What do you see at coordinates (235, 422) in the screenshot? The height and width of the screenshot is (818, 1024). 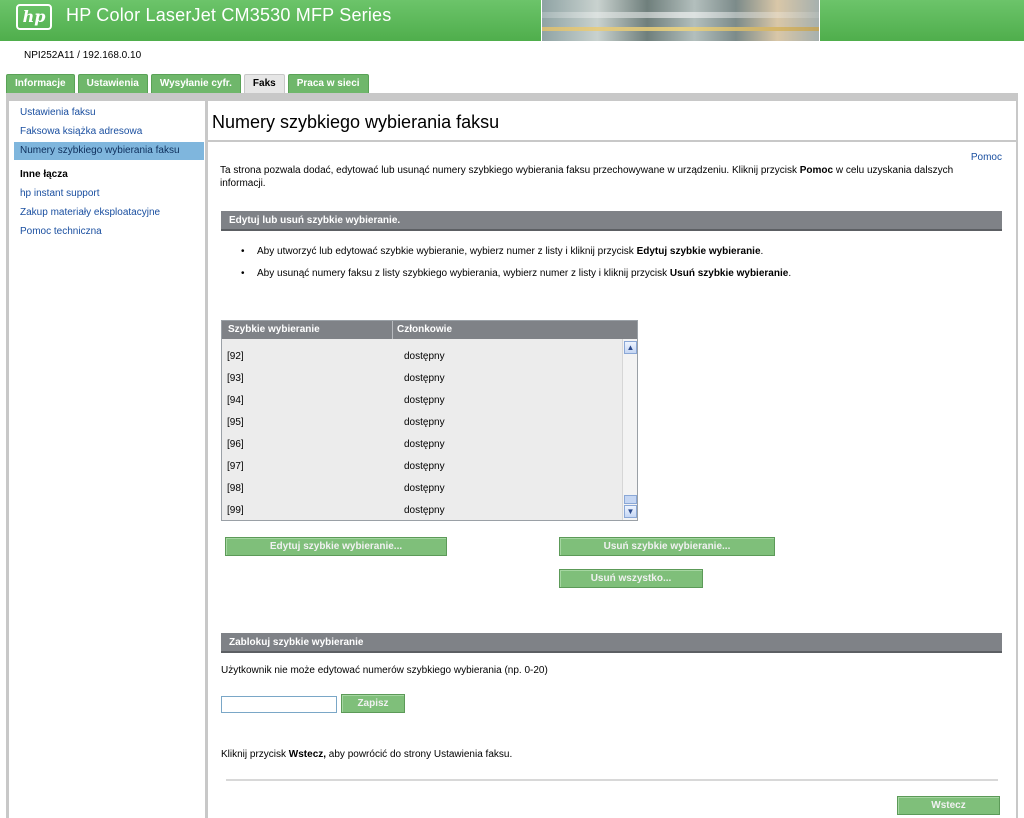 I see `list-item-number: [95]` at bounding box center [235, 422].